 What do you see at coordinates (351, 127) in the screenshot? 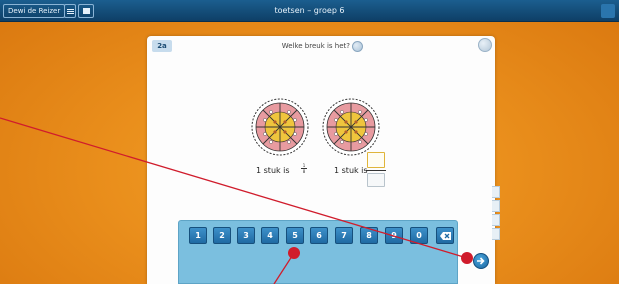
I see `pie-right` at bounding box center [351, 127].